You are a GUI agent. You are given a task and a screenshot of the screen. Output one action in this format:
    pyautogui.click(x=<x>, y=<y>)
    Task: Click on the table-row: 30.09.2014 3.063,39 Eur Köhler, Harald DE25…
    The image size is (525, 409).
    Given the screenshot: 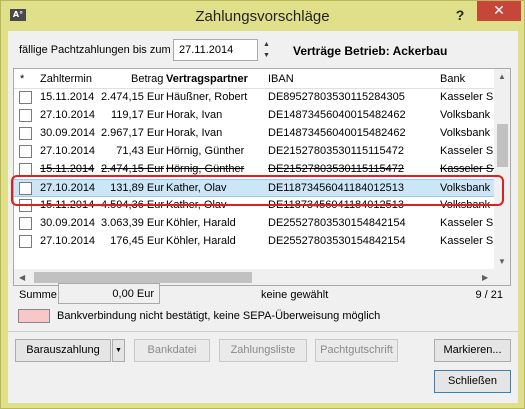 What is the action you would take?
    pyautogui.click(x=254, y=224)
    